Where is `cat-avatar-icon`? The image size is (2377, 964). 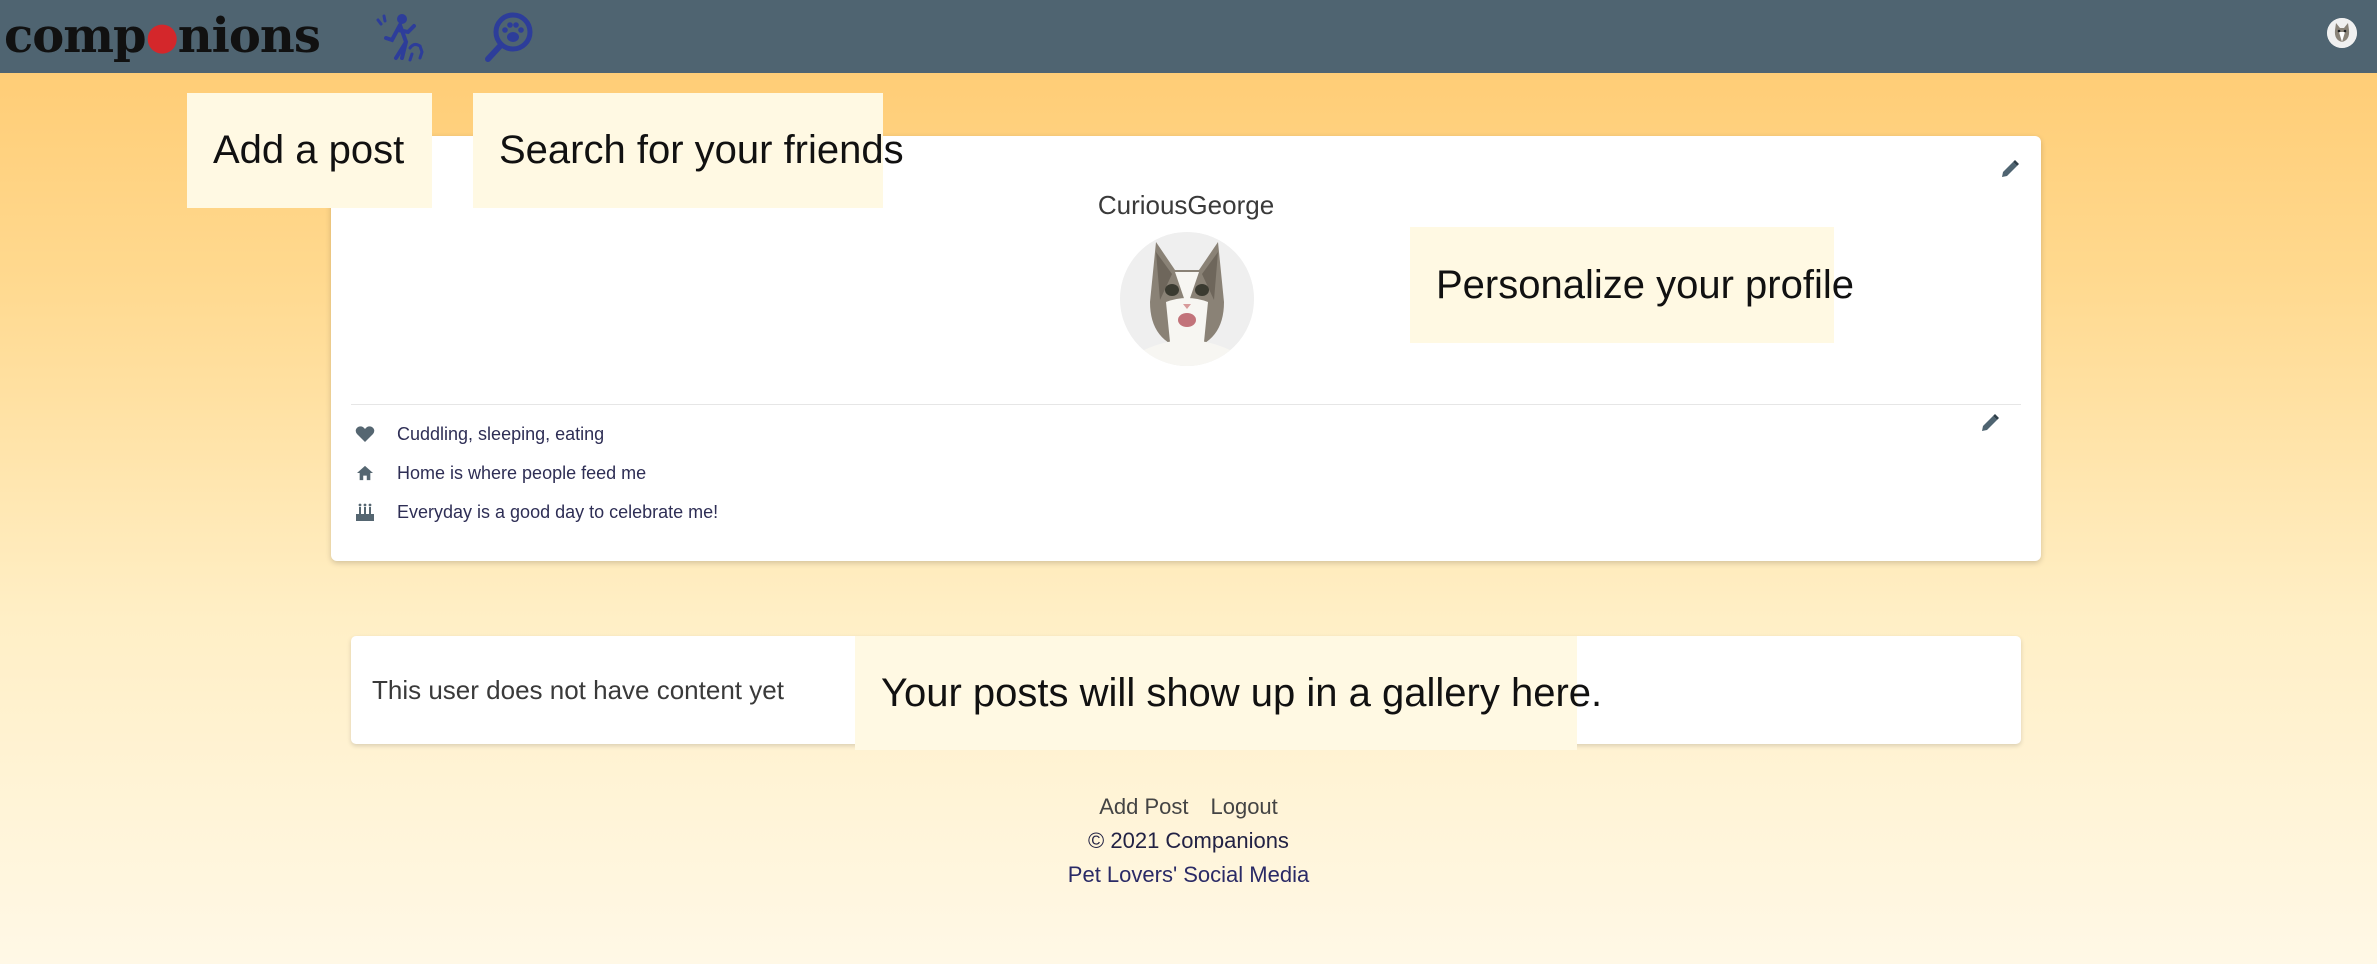 cat-avatar-icon is located at coordinates (2342, 33).